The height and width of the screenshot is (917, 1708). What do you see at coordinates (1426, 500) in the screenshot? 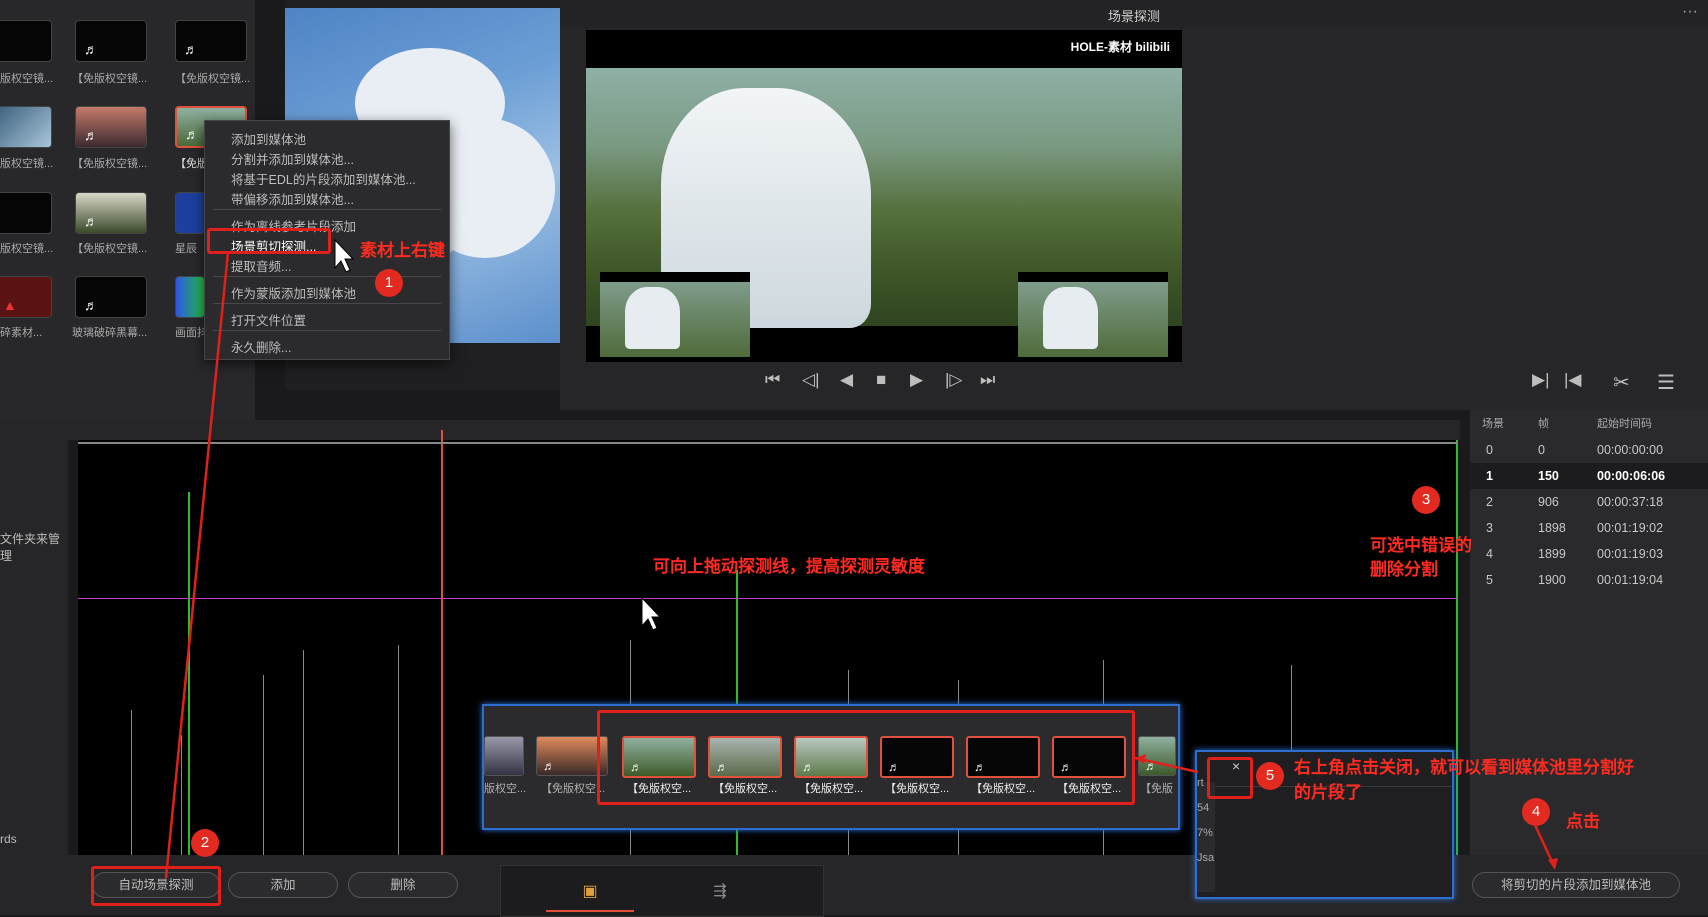
I see `step-badge: 3` at bounding box center [1426, 500].